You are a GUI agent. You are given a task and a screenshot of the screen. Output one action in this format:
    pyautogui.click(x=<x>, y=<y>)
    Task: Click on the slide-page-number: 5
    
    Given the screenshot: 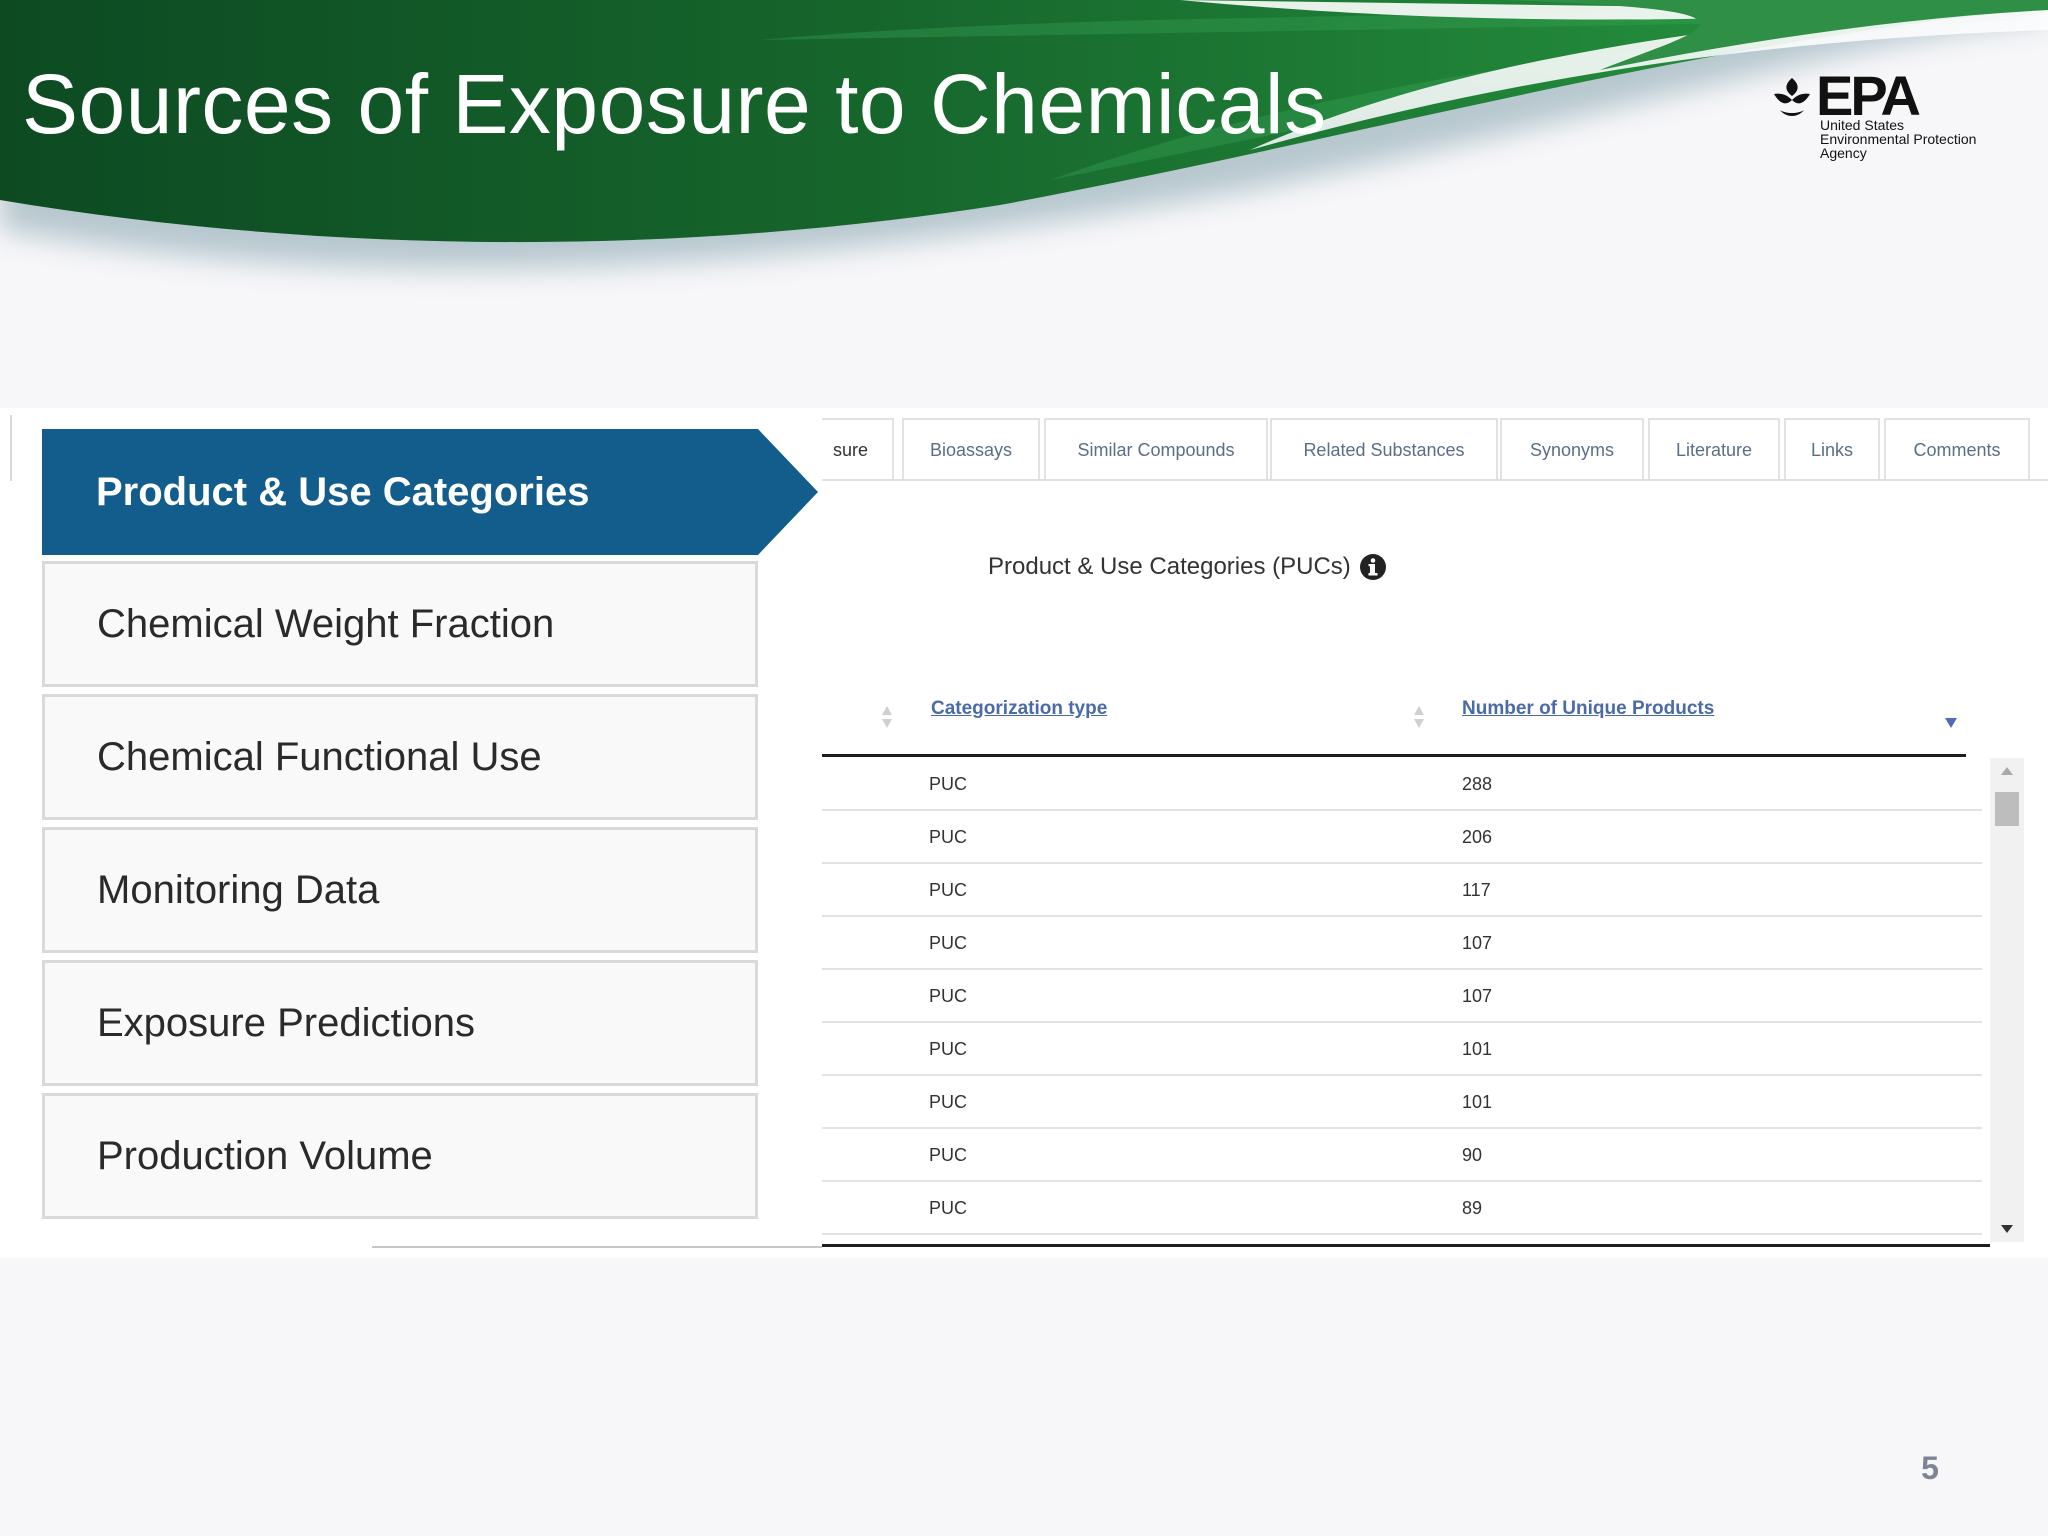 What is the action you would take?
    pyautogui.click(x=1930, y=1468)
    